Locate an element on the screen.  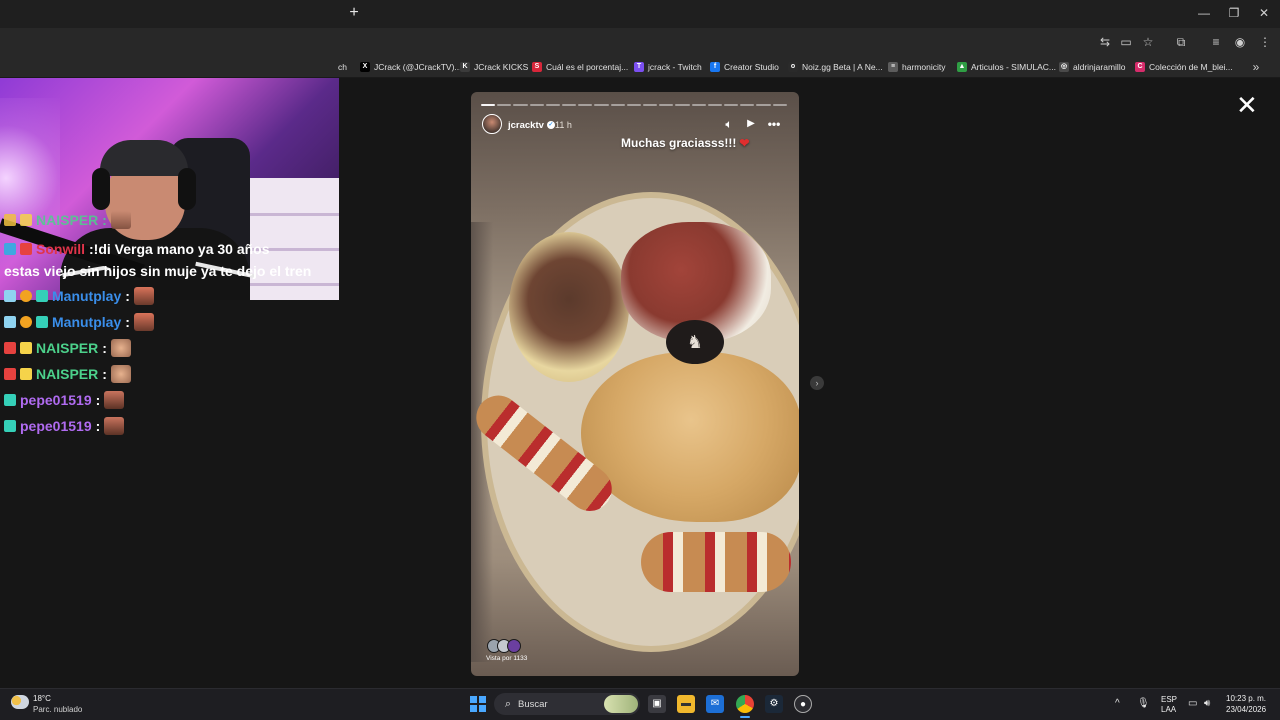
steam-icon: ⚙ is located at coordinates (774, 704).